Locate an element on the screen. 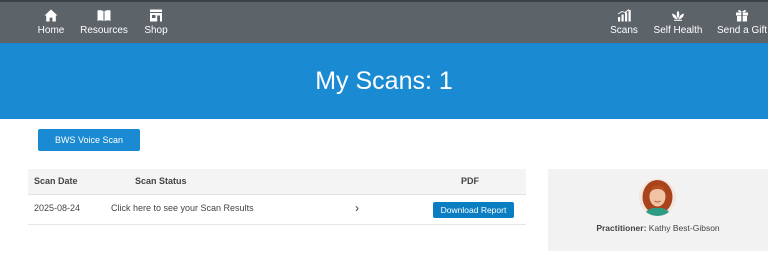 This screenshot has height=266, width=768. column-header-scan-date: Scan Date is located at coordinates (56, 181).